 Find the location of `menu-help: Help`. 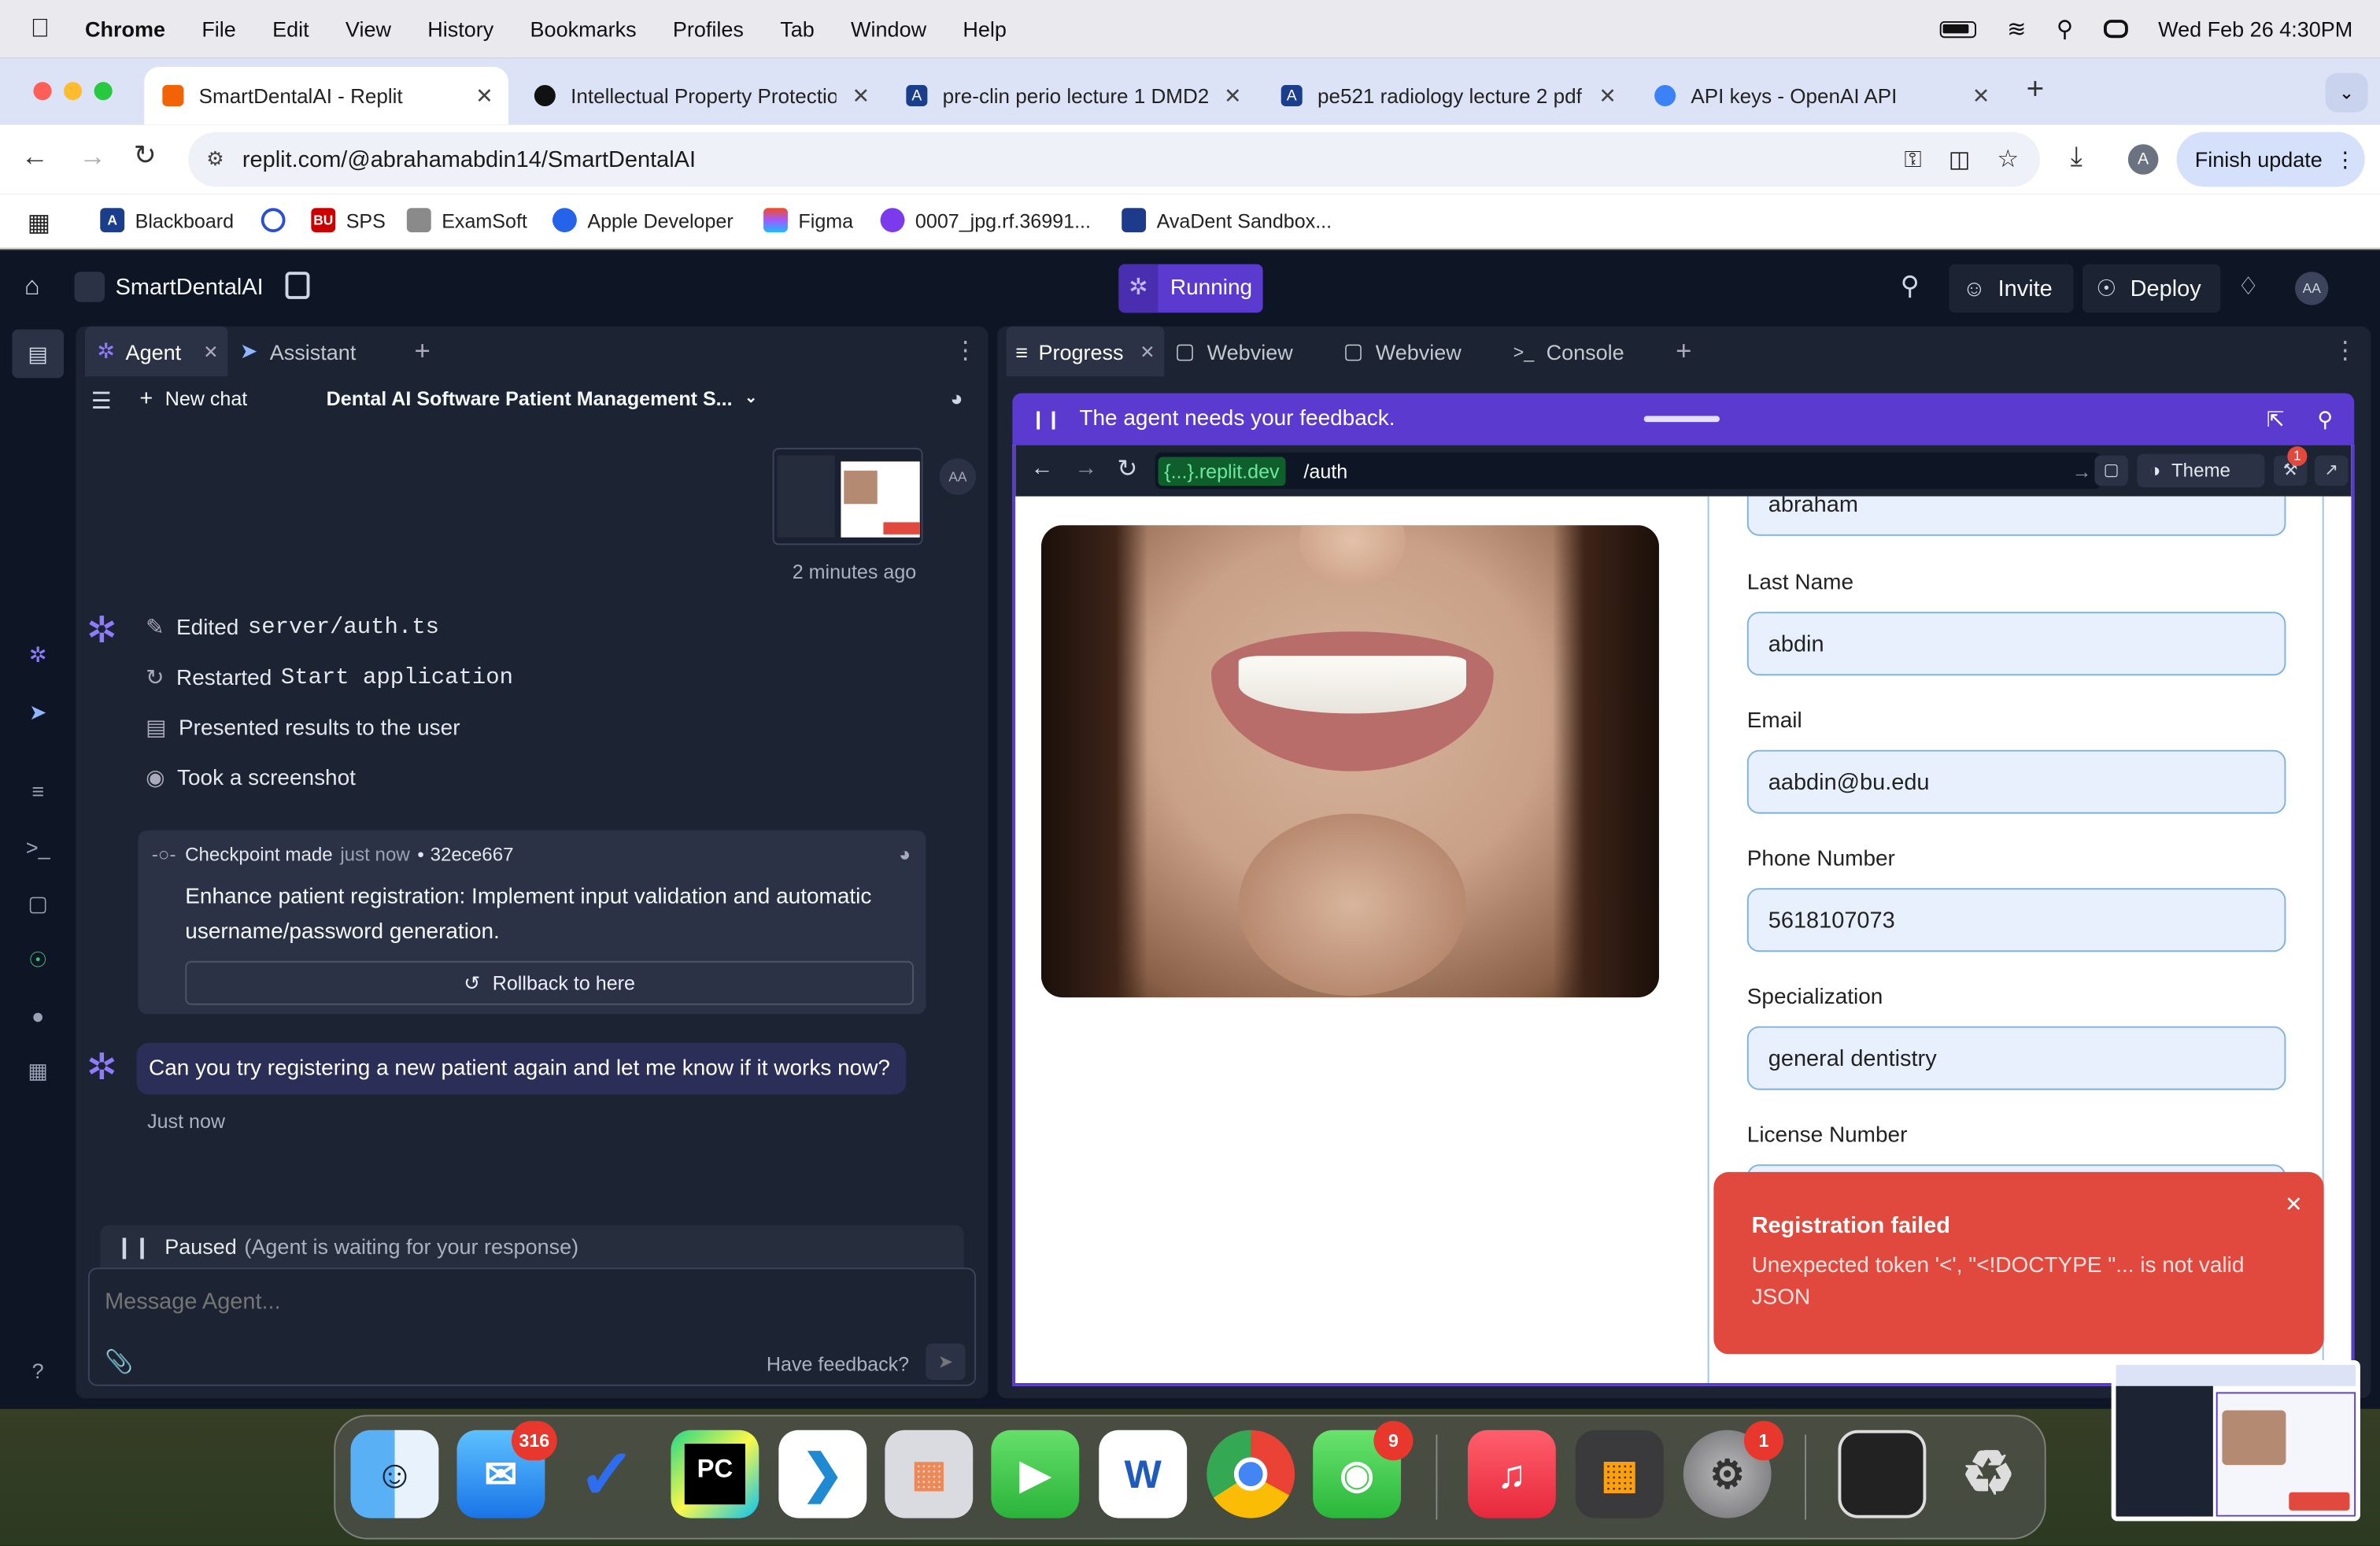

menu-help: Help is located at coordinates (985, 29).